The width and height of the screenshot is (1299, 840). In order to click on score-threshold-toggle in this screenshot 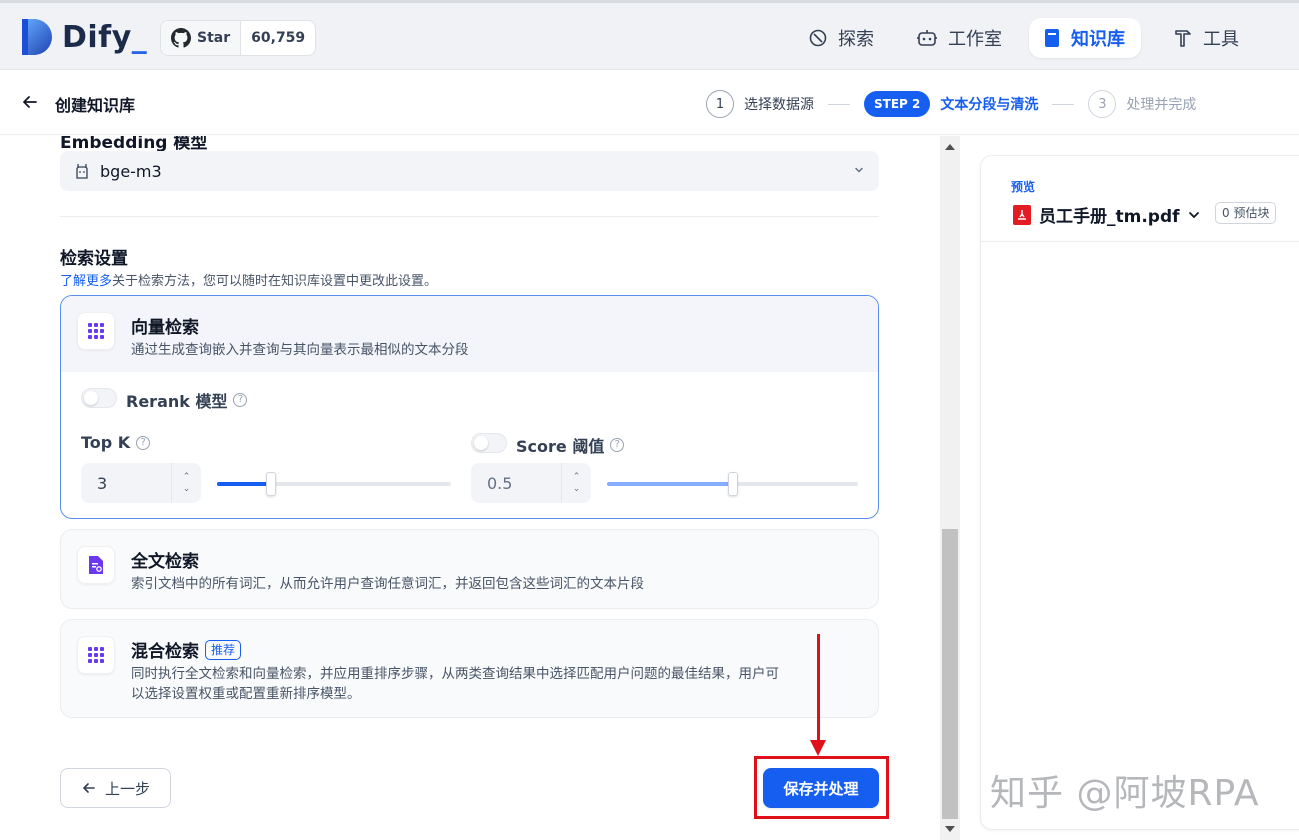, I will do `click(489, 443)`.